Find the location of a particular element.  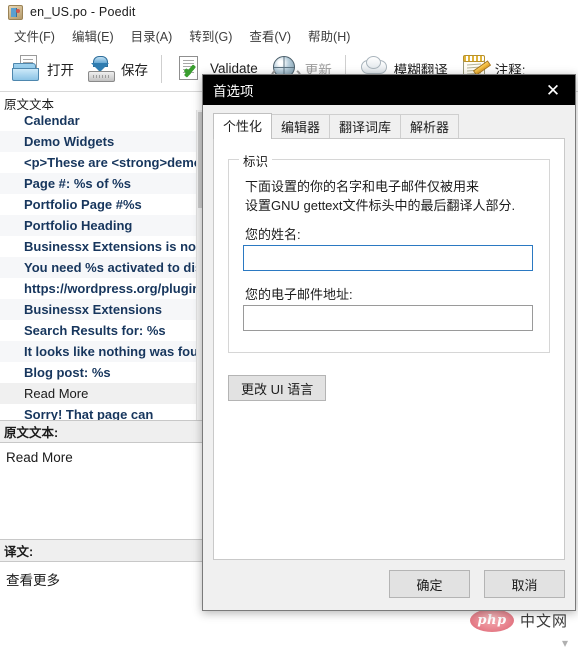

list-item: Blog post: %s is located at coordinates (104, 372).